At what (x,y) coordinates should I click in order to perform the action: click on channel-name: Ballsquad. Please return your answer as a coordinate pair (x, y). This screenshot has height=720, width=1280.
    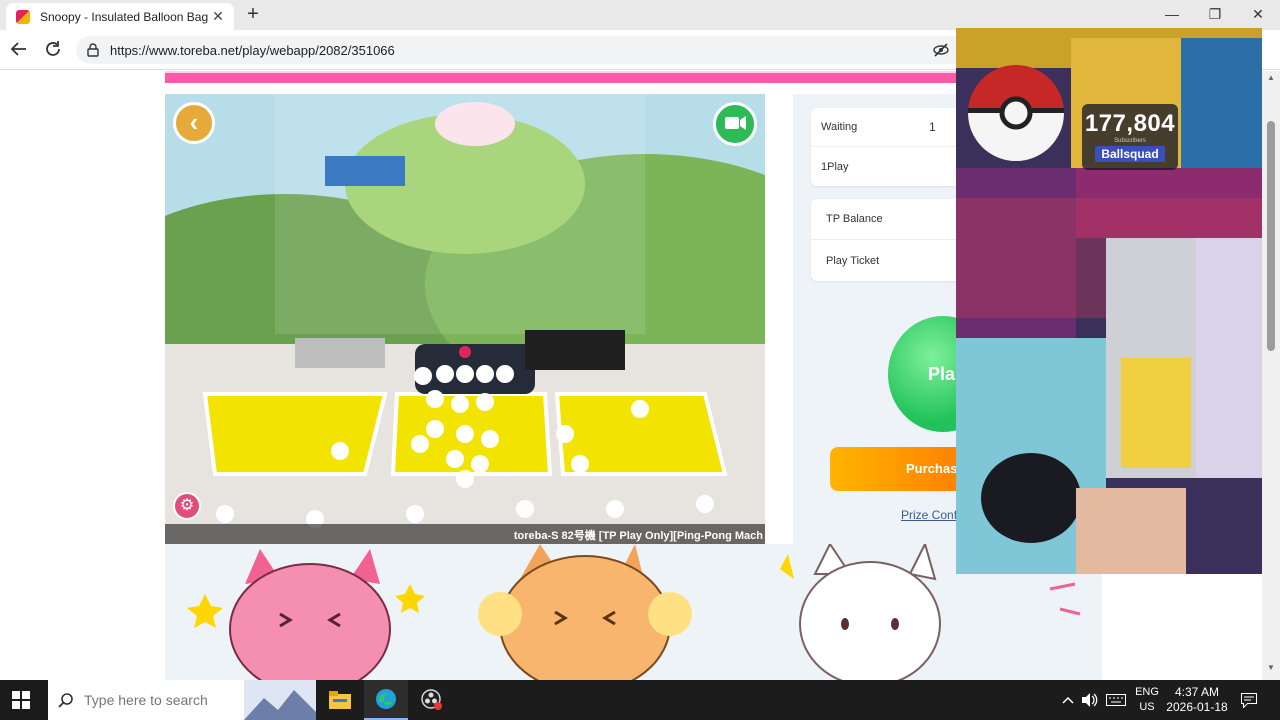
    Looking at the image, I should click on (1130, 154).